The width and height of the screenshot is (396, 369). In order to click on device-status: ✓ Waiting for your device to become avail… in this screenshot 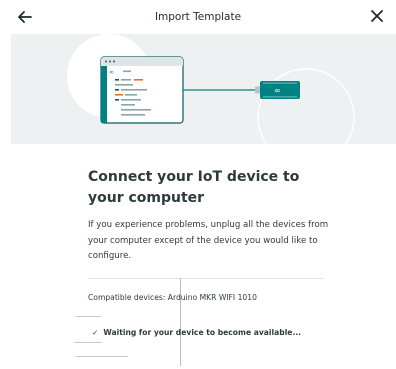, I will do `click(196, 332)`.